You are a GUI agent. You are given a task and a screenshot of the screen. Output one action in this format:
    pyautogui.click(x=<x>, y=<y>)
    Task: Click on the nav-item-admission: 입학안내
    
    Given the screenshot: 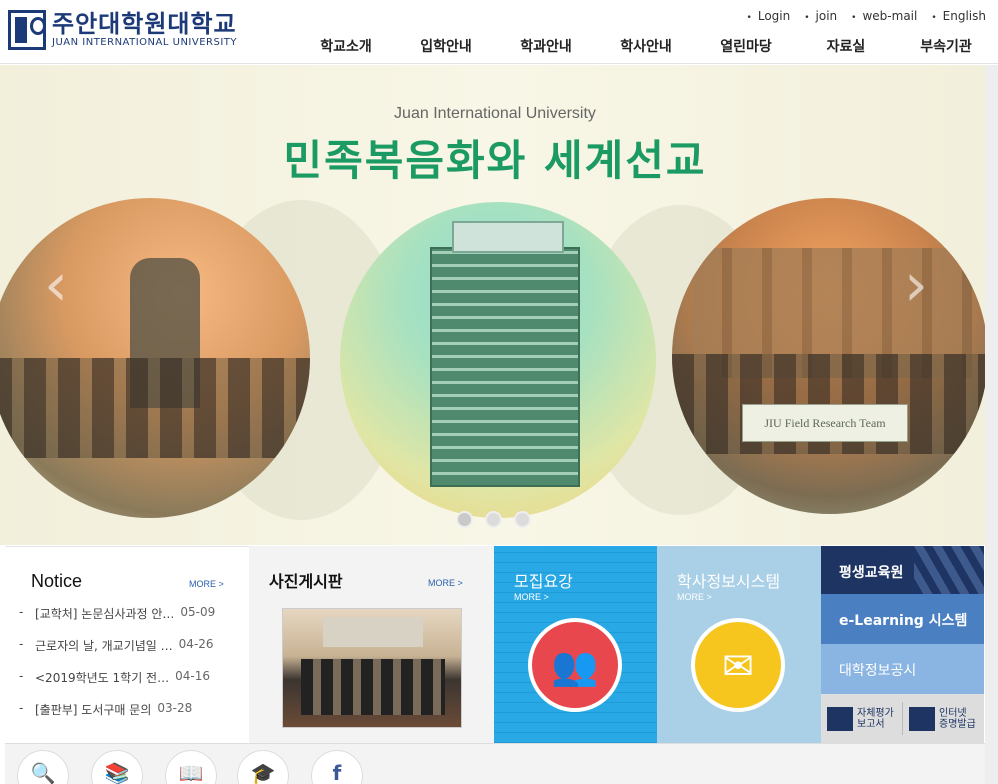 What is the action you would take?
    pyautogui.click(x=446, y=46)
    